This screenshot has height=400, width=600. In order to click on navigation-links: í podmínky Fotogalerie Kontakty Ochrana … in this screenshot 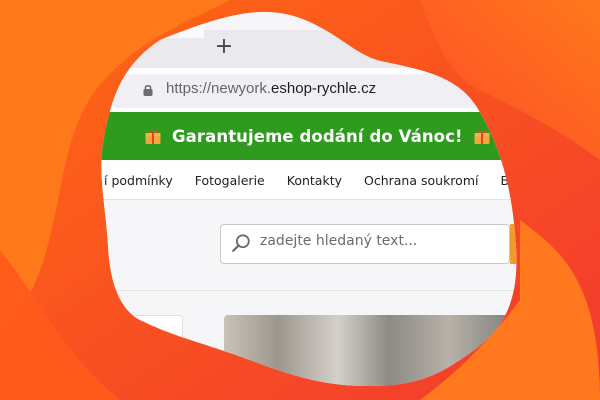, I will do `click(312, 180)`.